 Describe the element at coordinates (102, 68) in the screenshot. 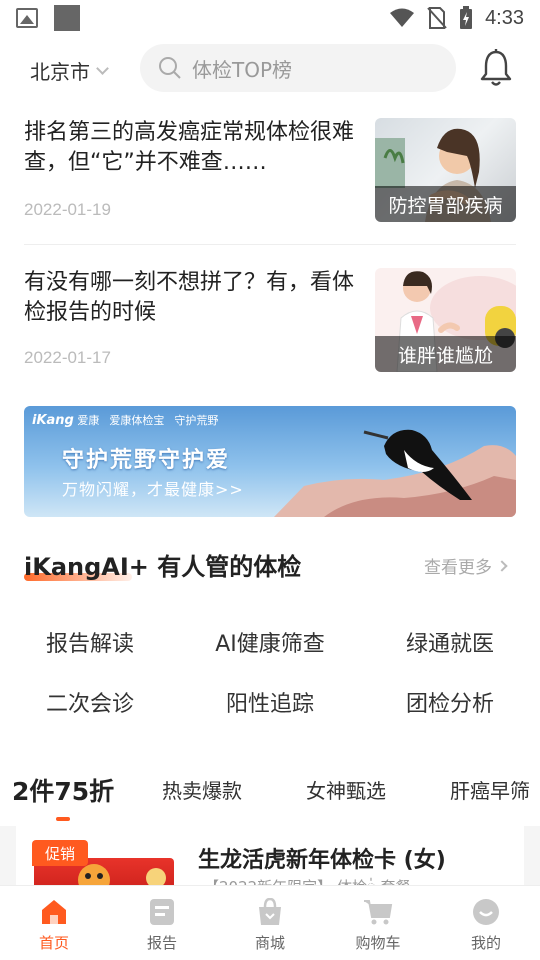

I see `chevron-down-icon` at that location.